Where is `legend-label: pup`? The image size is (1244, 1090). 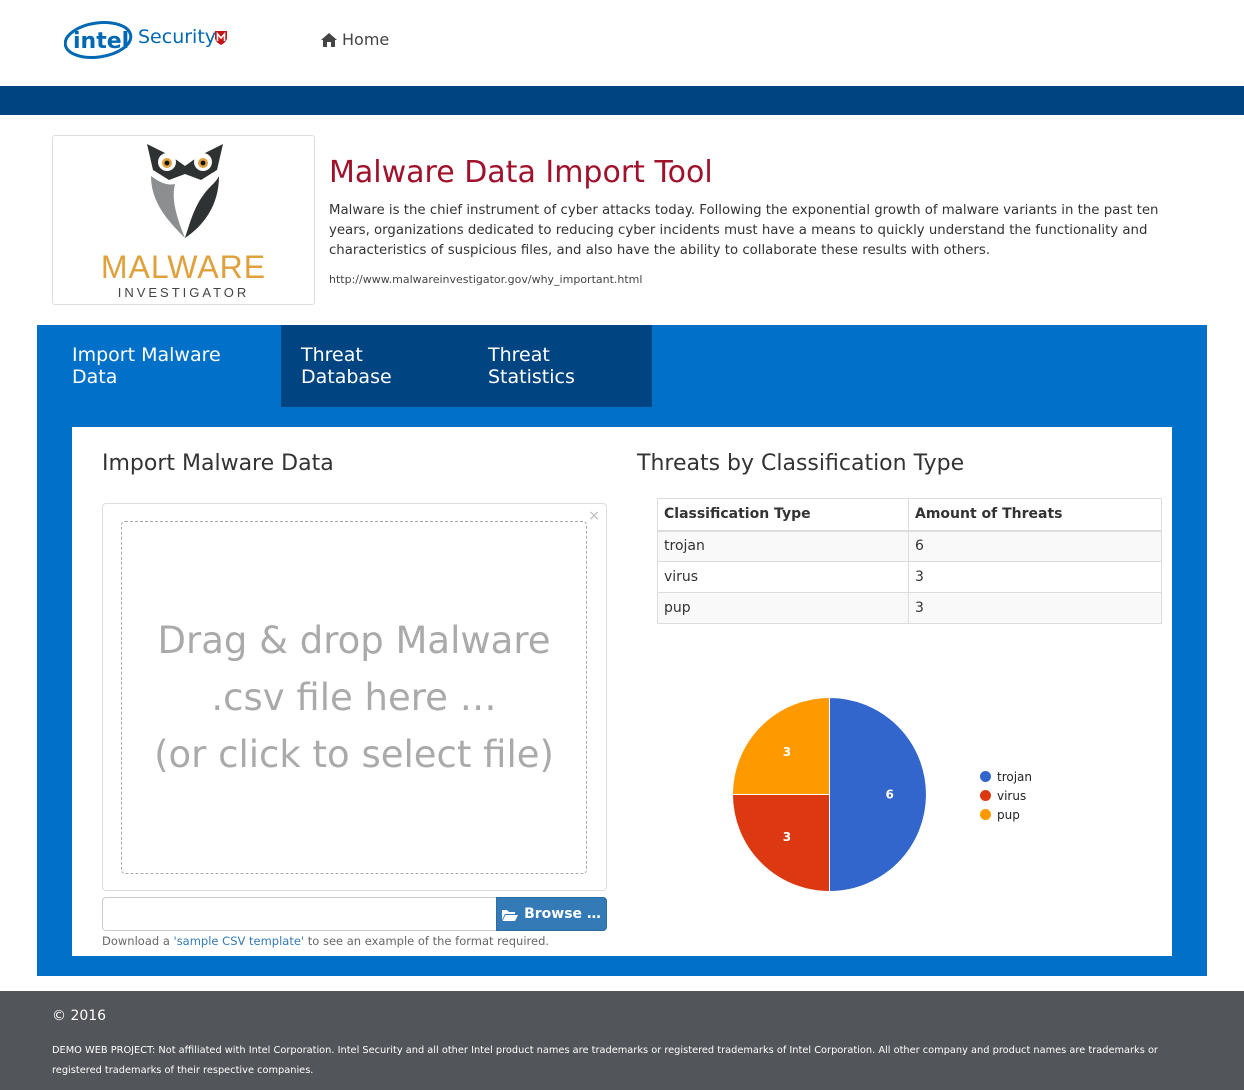
legend-label: pup is located at coordinates (1008, 814).